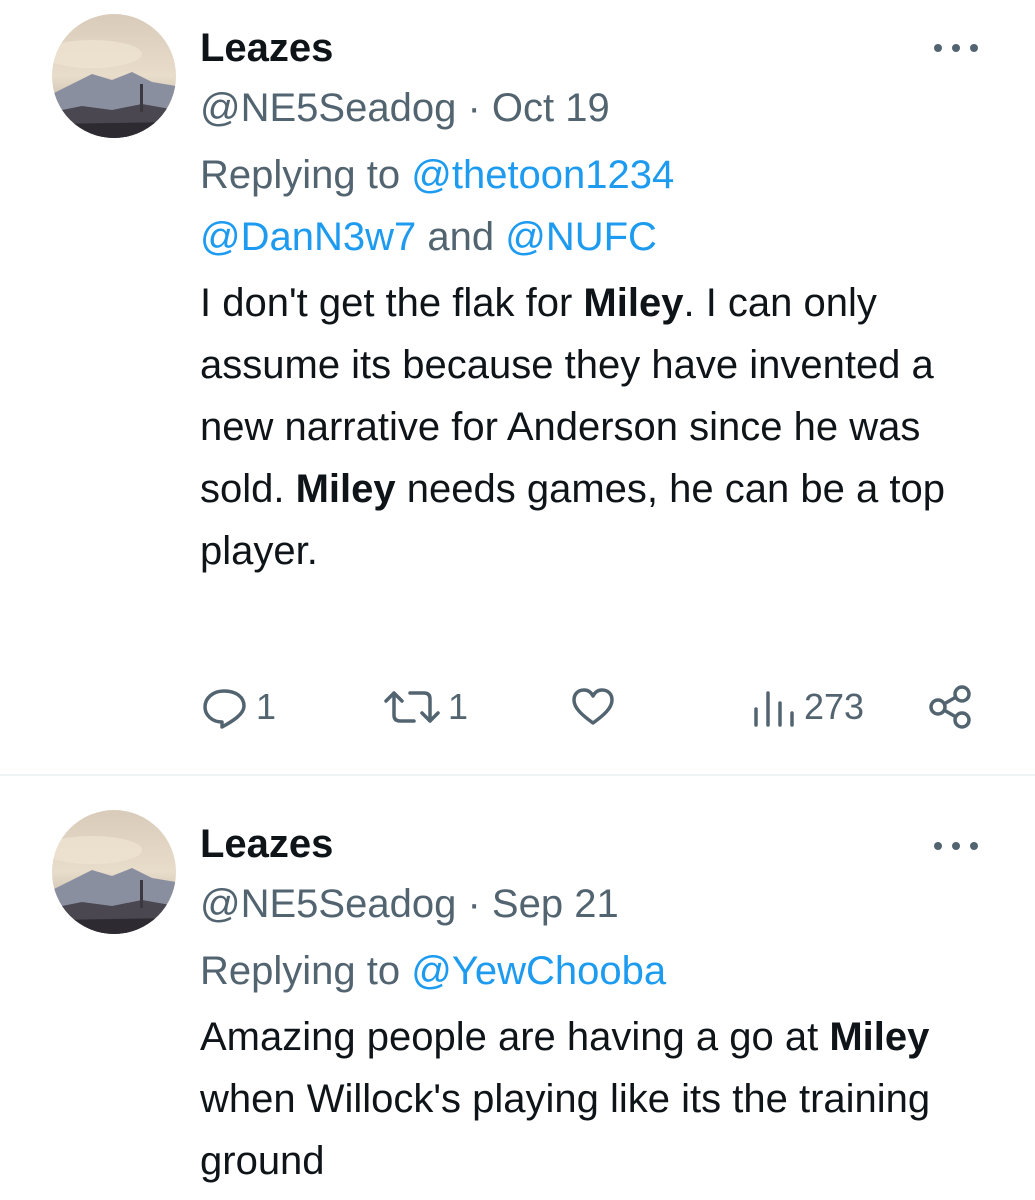  I want to click on retweet-count: 1, so click(458, 706).